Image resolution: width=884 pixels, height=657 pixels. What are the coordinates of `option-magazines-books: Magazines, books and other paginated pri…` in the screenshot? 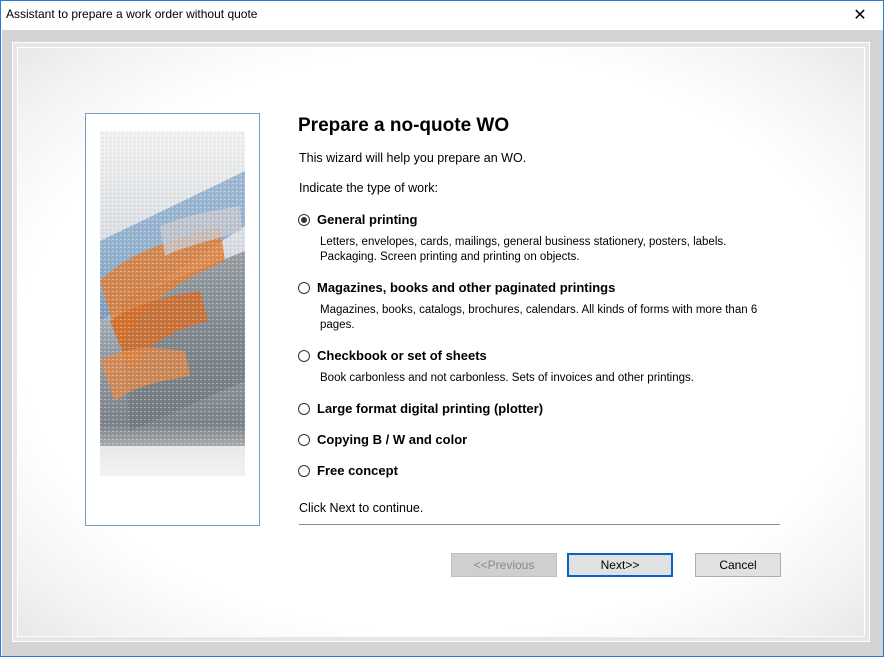 It's located at (456, 287).